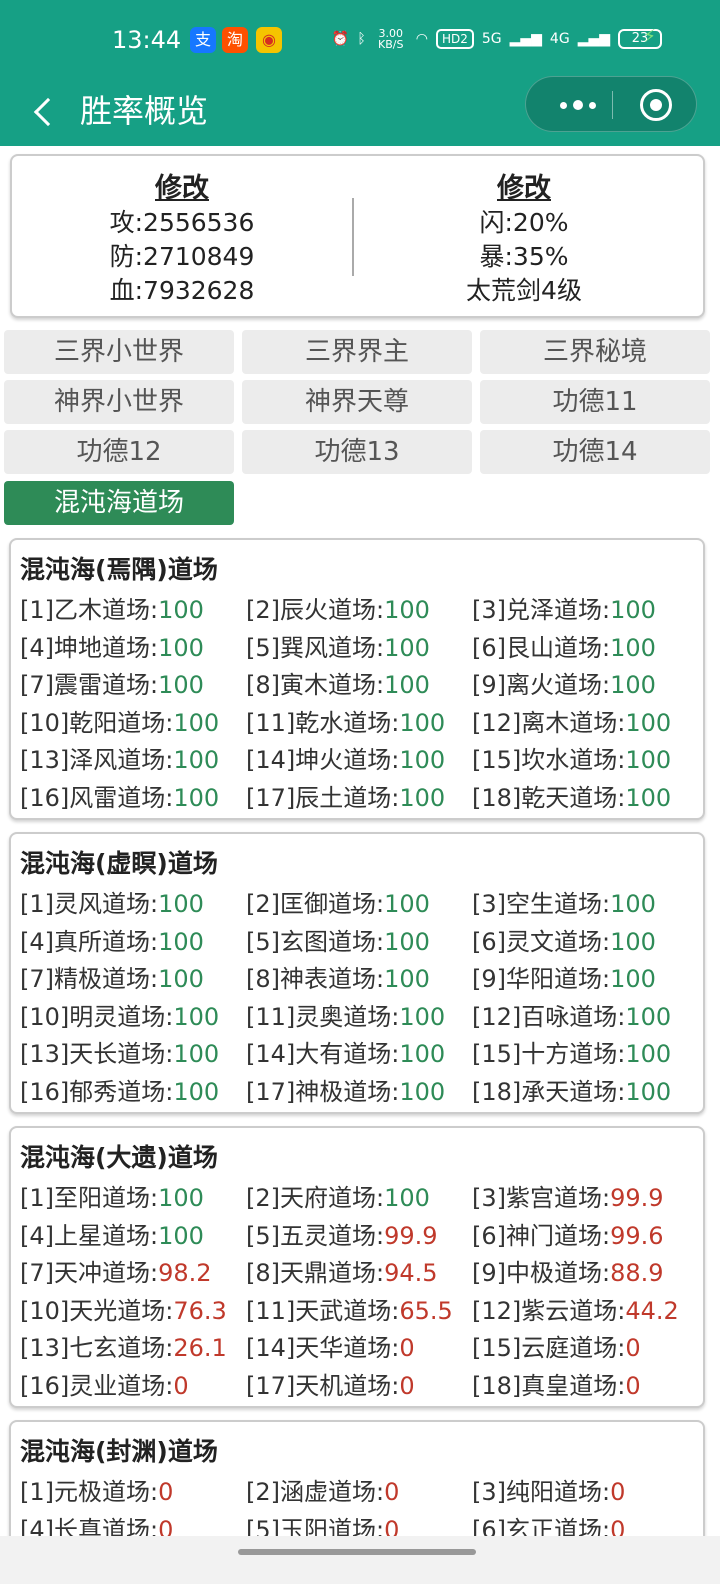 This screenshot has width=720, height=1584. Describe the element at coordinates (357, 402) in the screenshot. I see `tab-shenjie-tianzun: 神界天尊` at that location.